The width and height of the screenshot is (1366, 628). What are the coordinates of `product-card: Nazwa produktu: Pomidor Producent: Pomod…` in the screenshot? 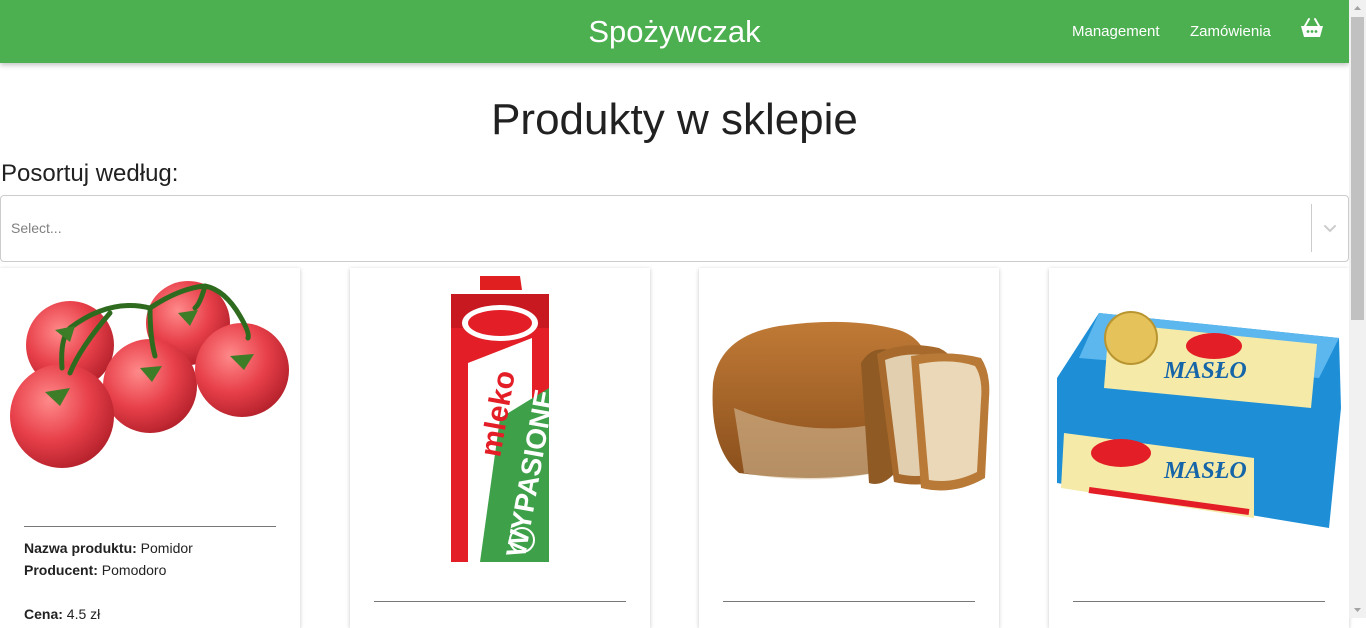 It's located at (150, 448).